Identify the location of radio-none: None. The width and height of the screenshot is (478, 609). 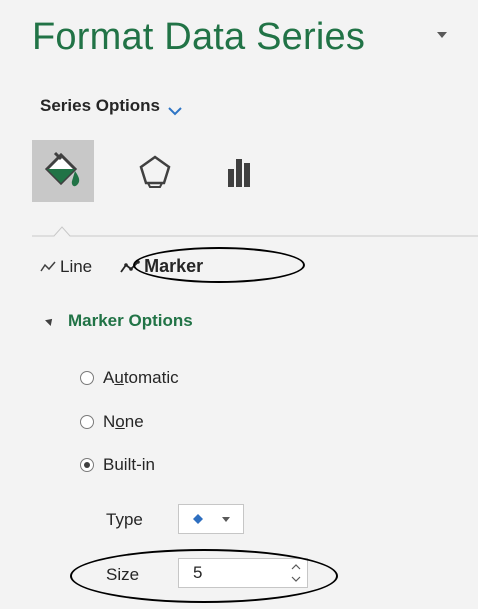
(112, 422).